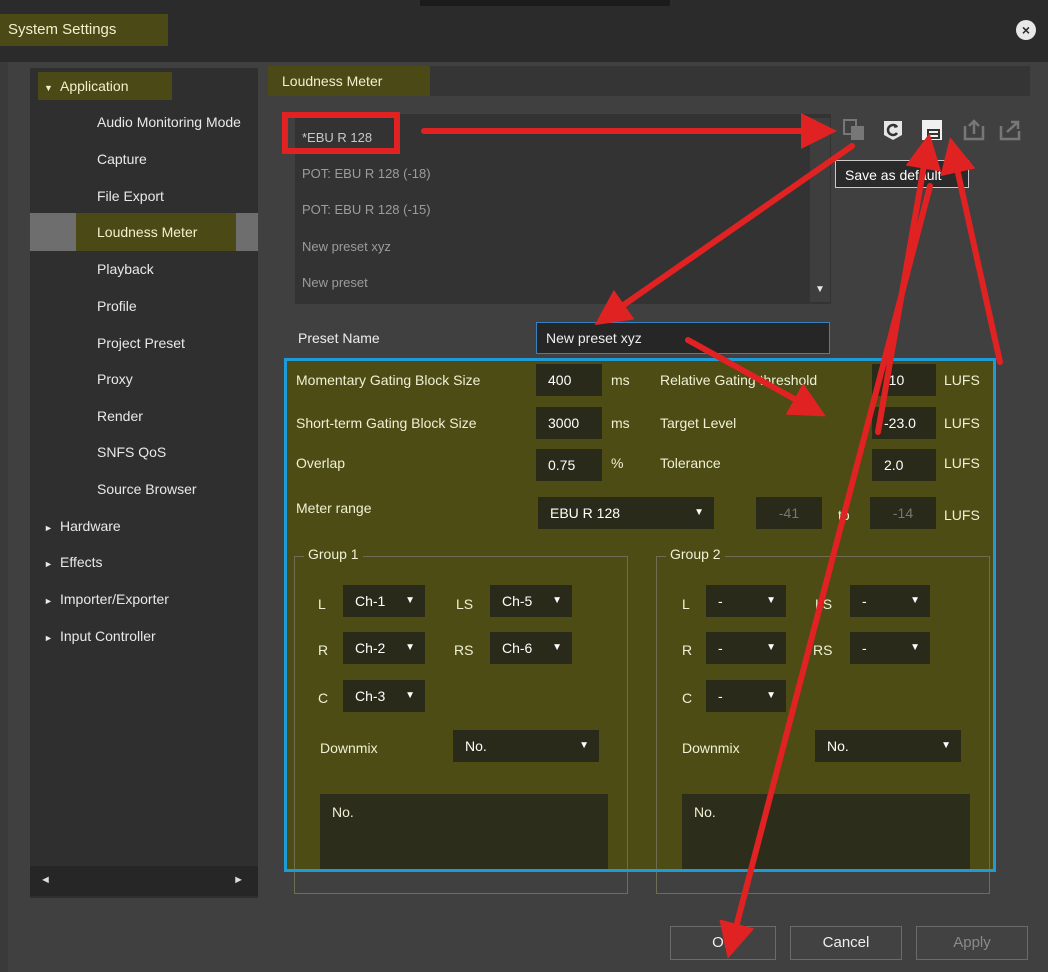  I want to click on export-preset-icon, so click(1010, 130).